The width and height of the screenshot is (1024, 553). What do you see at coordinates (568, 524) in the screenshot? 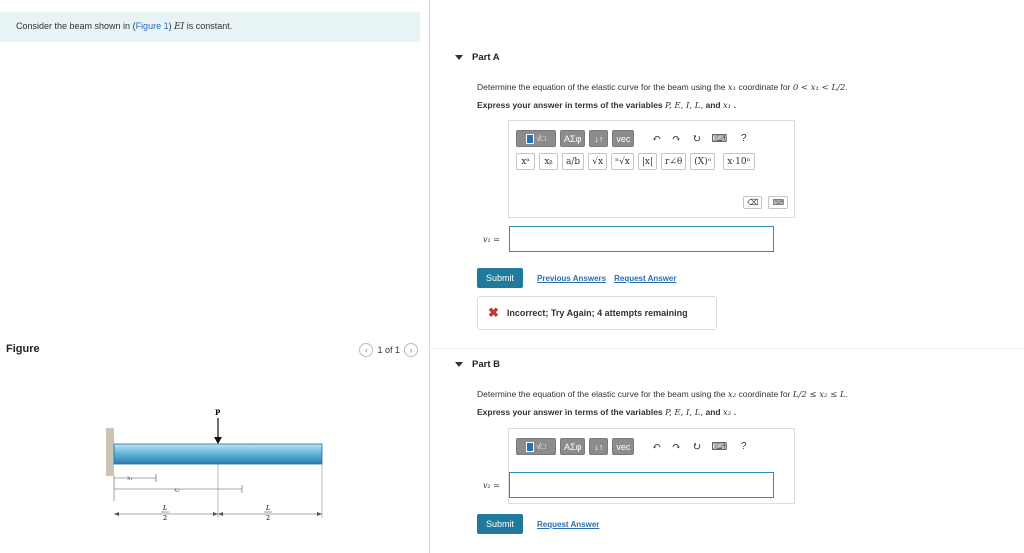
I see `part-b-request-answer-link: Request Answer` at bounding box center [568, 524].